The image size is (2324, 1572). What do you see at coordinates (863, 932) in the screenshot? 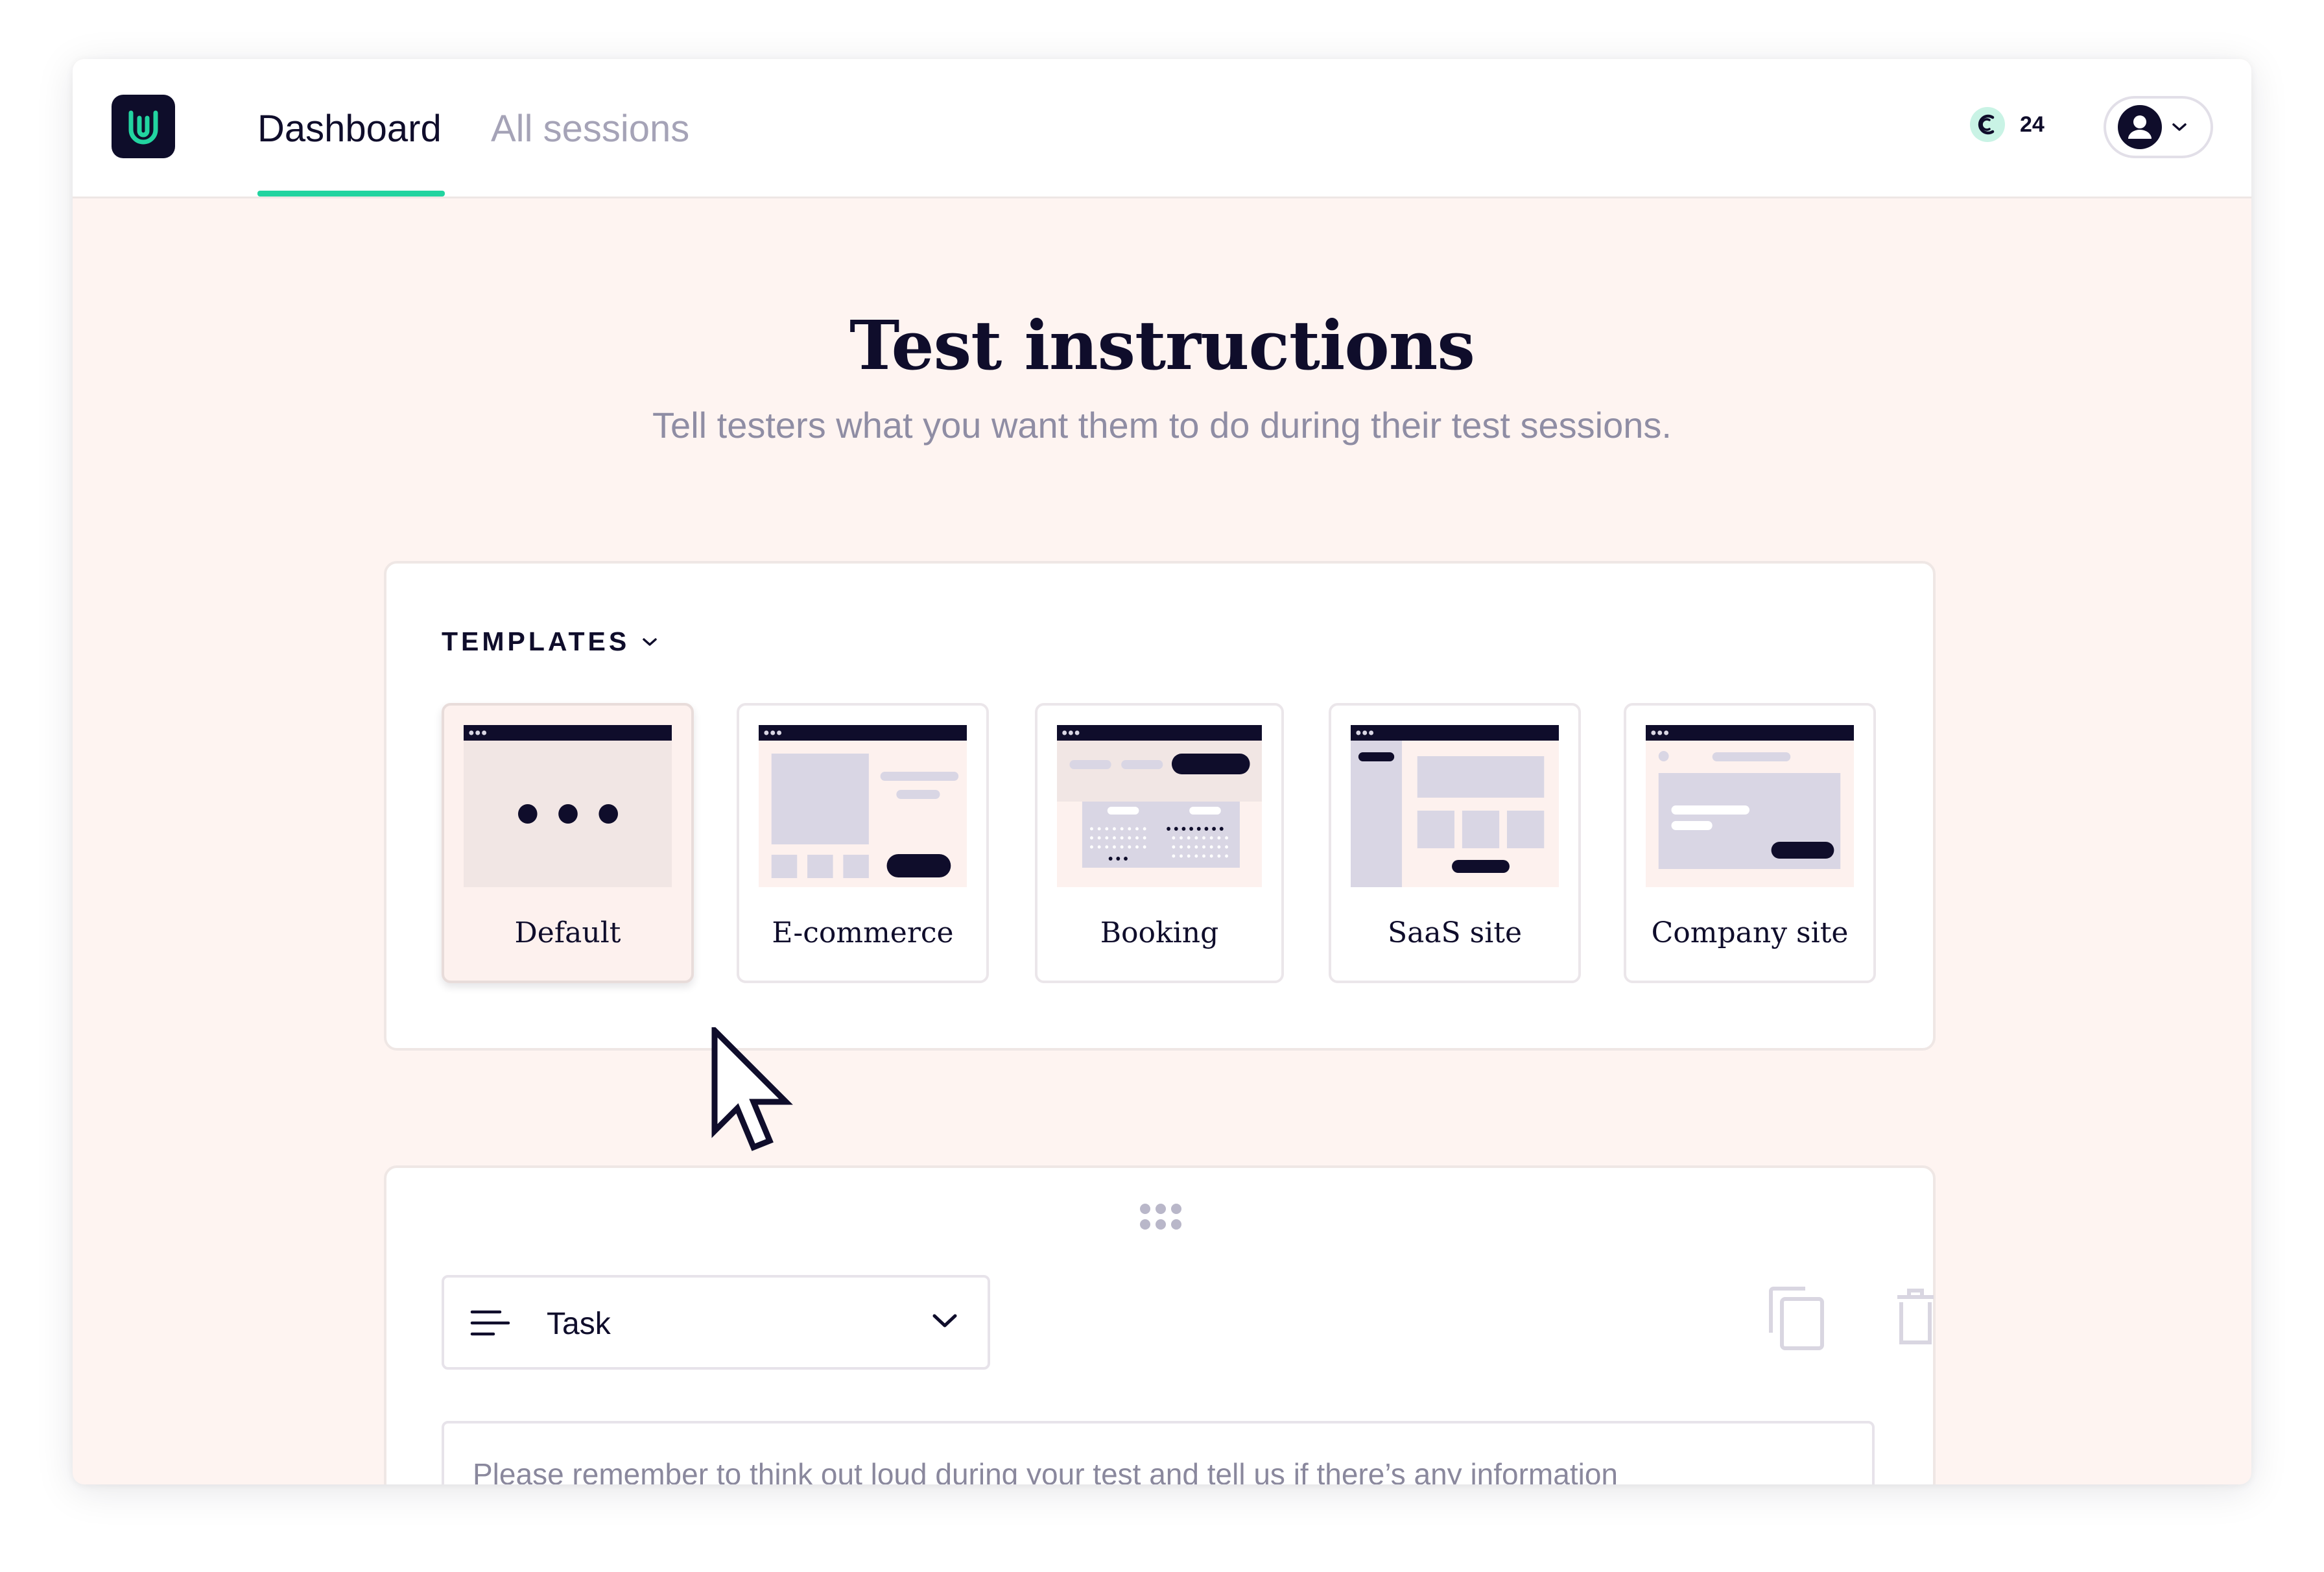
I see `template-label: E-commerce` at bounding box center [863, 932].